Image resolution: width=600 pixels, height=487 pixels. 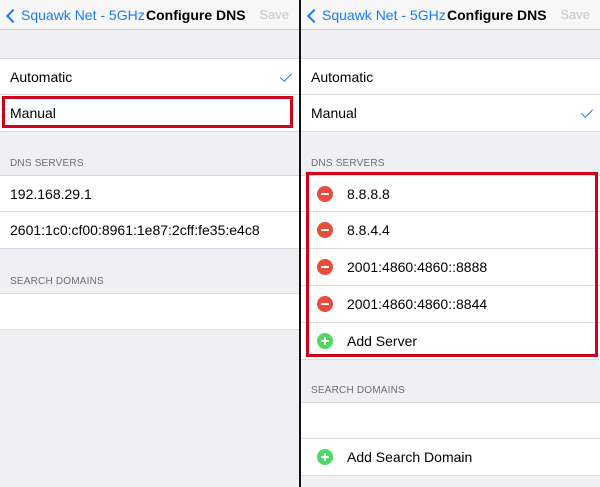 I want to click on dns-server-row: 2001:4860:4860::8888, so click(x=450, y=267).